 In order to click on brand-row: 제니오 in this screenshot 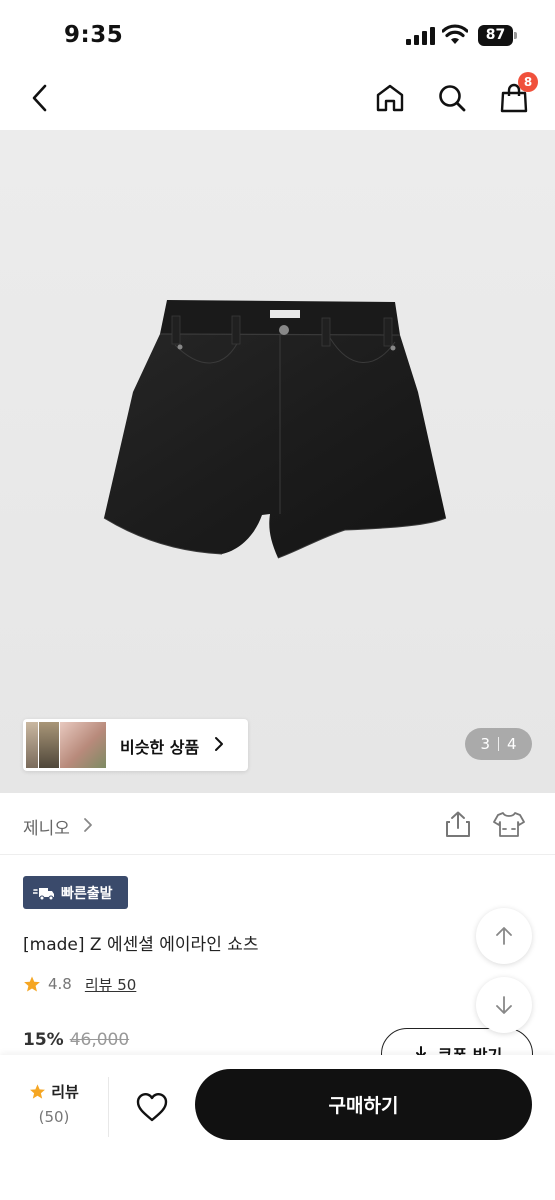, I will do `click(277, 824)`.